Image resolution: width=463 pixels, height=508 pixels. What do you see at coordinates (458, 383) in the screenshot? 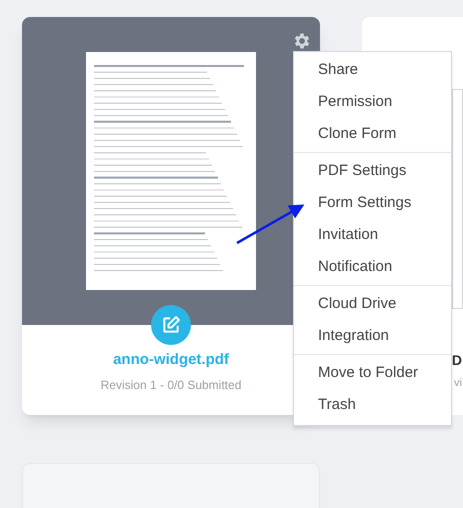
I see `form-subtitle: vi` at bounding box center [458, 383].